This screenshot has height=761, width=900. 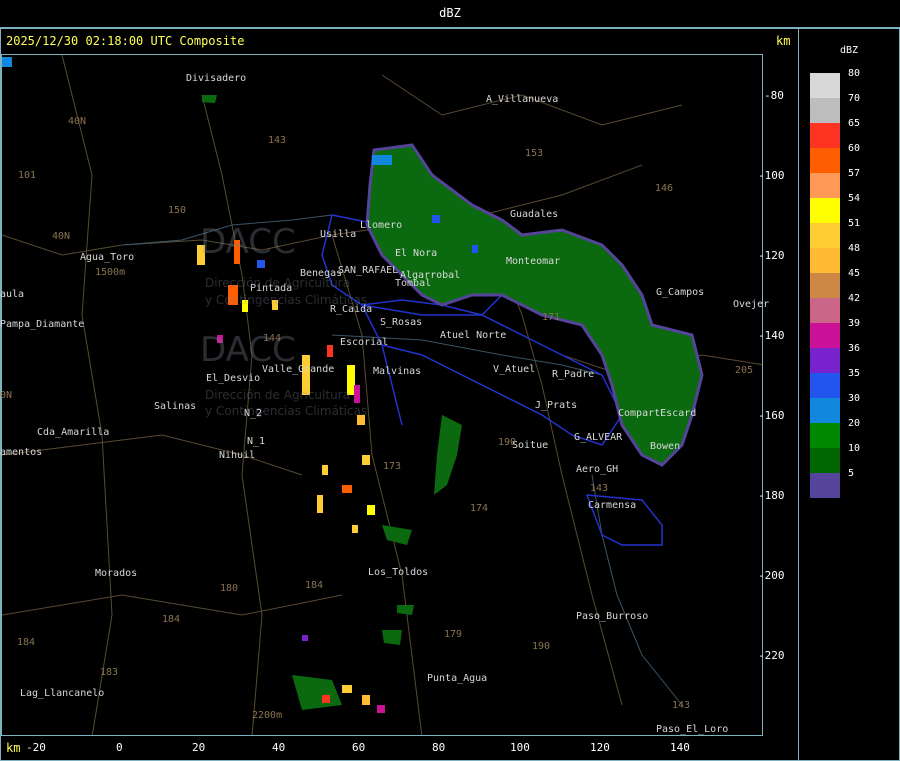 I want to click on place-label: Escorial, so click(x=364, y=342).